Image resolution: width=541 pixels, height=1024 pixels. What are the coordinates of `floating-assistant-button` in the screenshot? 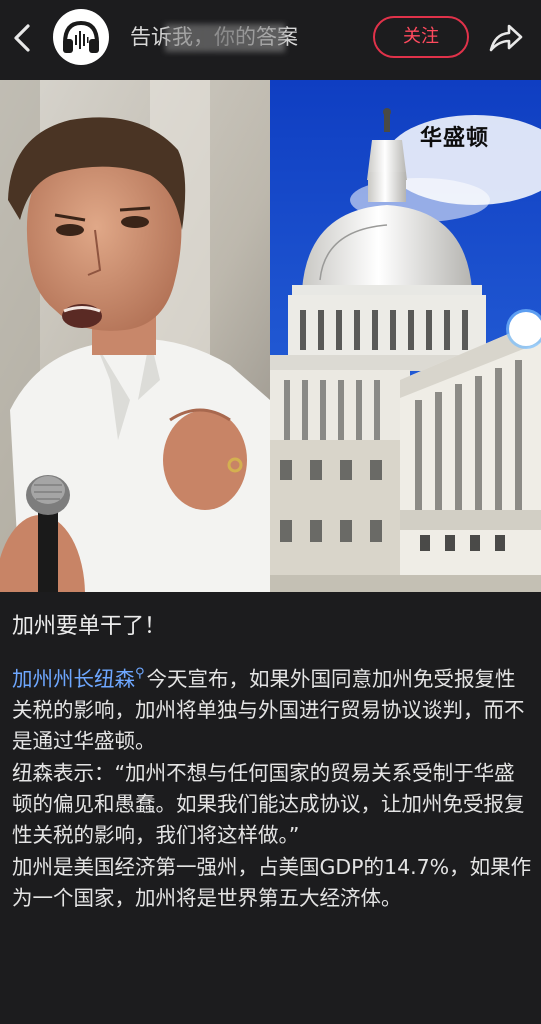 It's located at (525, 329).